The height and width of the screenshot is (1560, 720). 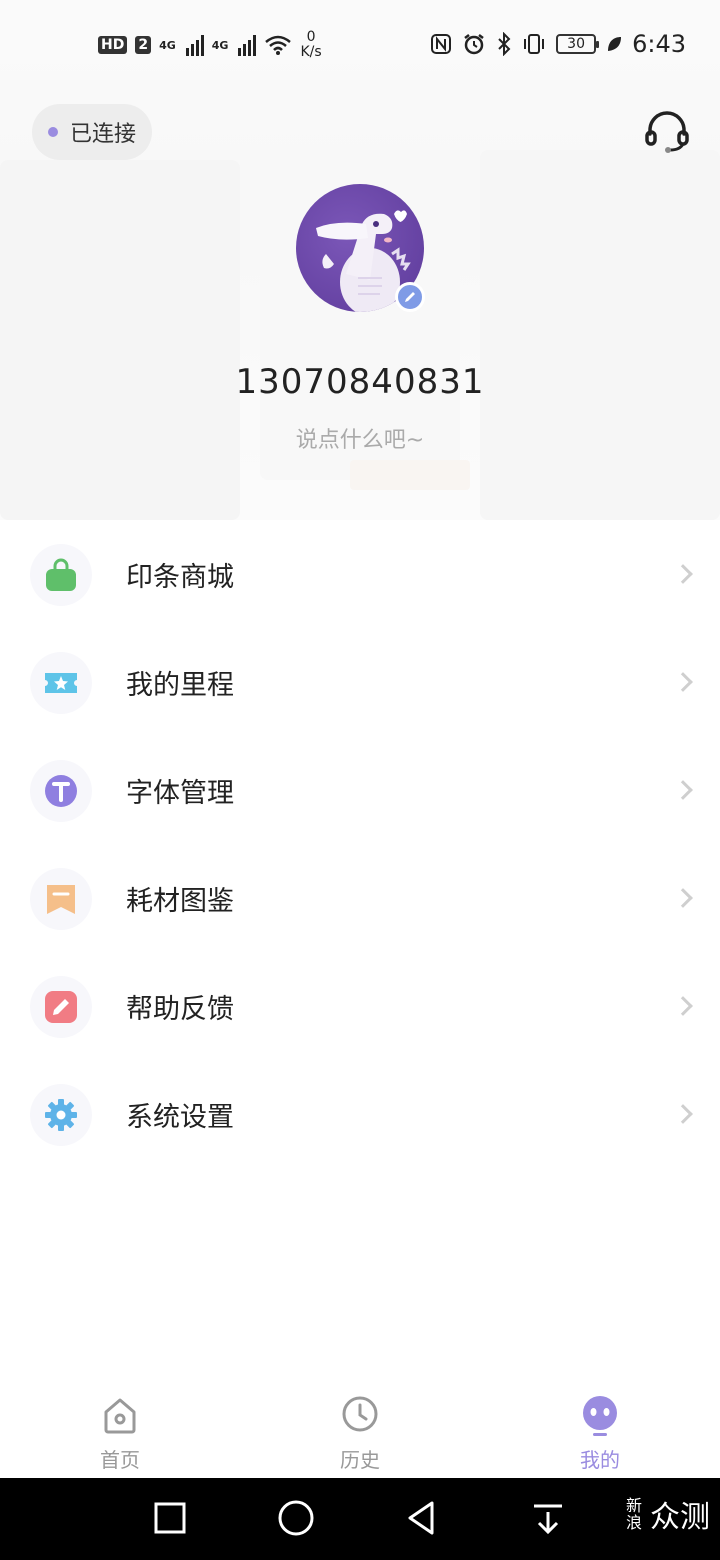 I want to click on network-type-2: 4G, so click(x=220, y=45).